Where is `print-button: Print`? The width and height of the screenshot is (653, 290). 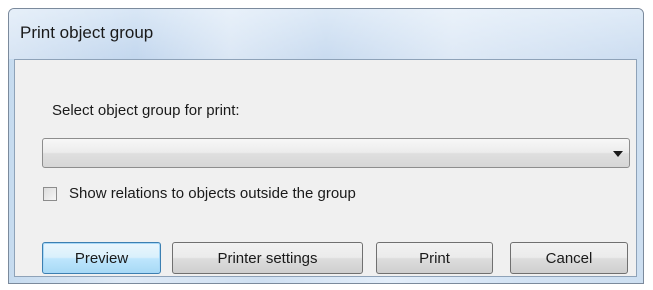
print-button: Print is located at coordinates (434, 258).